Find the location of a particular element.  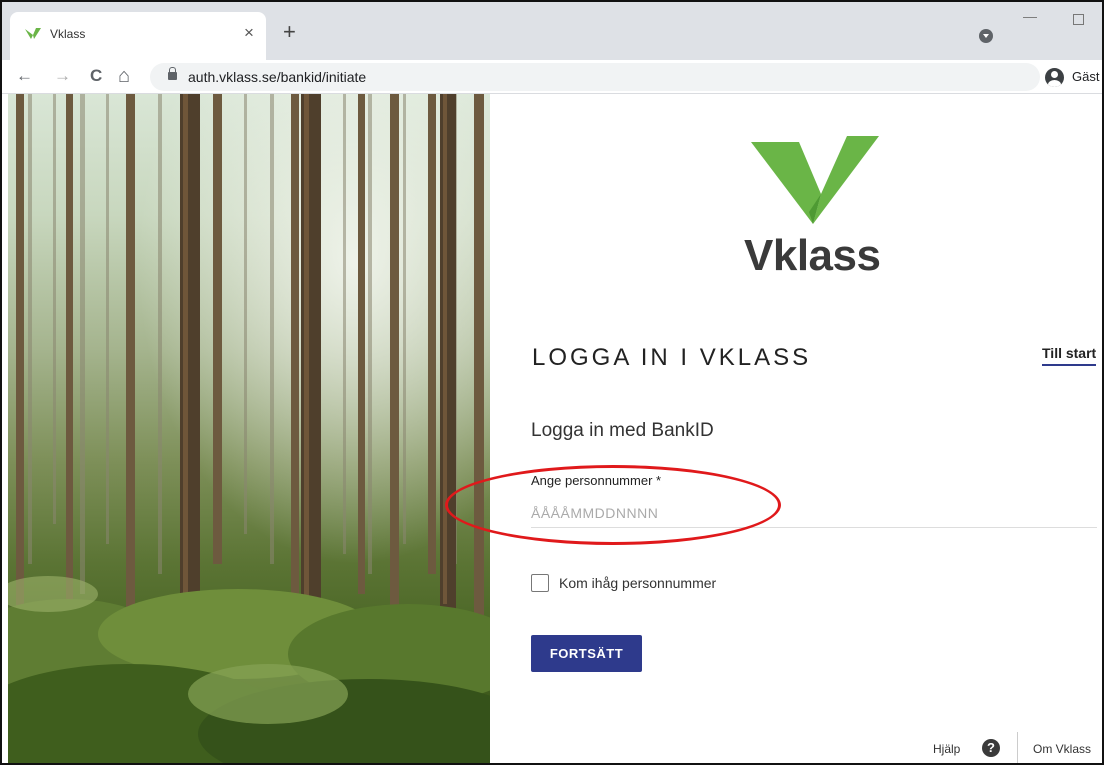

tab-close-icon: × is located at coordinates (249, 33).